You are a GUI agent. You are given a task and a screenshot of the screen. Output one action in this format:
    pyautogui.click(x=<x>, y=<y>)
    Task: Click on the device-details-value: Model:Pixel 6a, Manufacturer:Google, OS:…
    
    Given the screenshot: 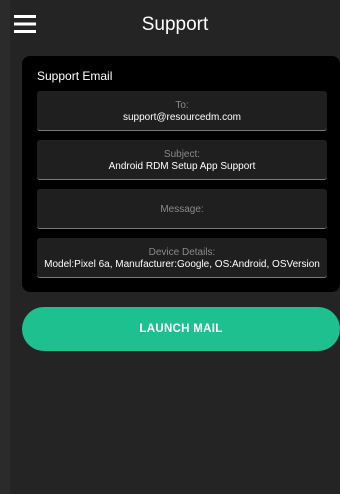 What is the action you would take?
    pyautogui.click(x=182, y=264)
    